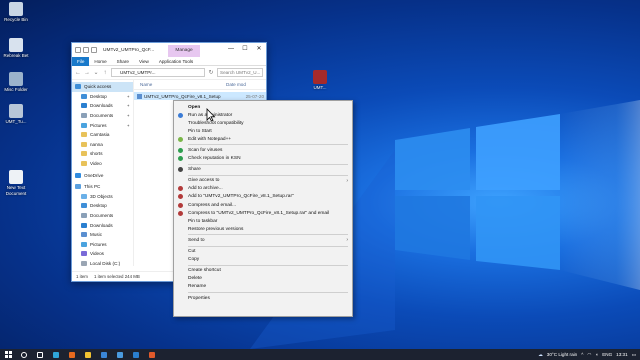  Describe the element at coordinates (263, 229) in the screenshot. I see `context-menu-item: Restore previous versions` at that location.